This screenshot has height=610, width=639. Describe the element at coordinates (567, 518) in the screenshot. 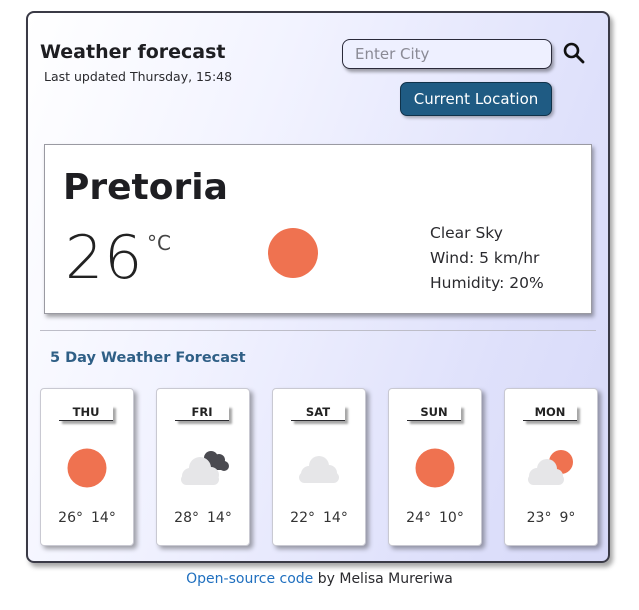

I see `min-temp: 9°` at that location.